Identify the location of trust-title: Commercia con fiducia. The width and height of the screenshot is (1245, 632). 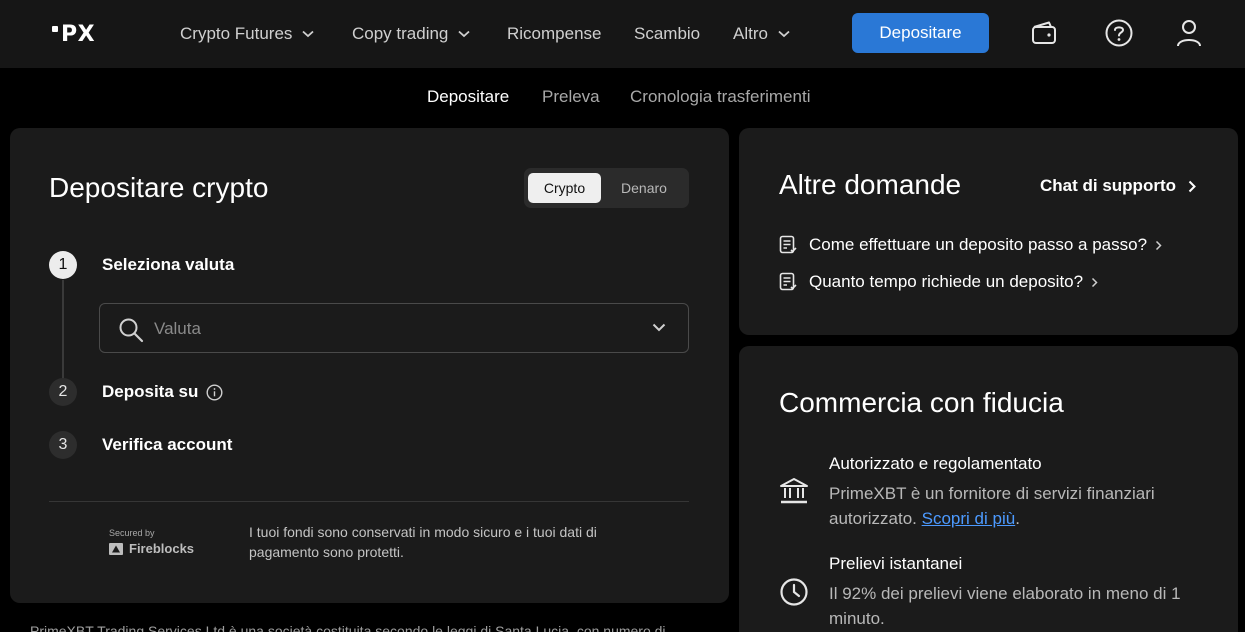
(921, 402).